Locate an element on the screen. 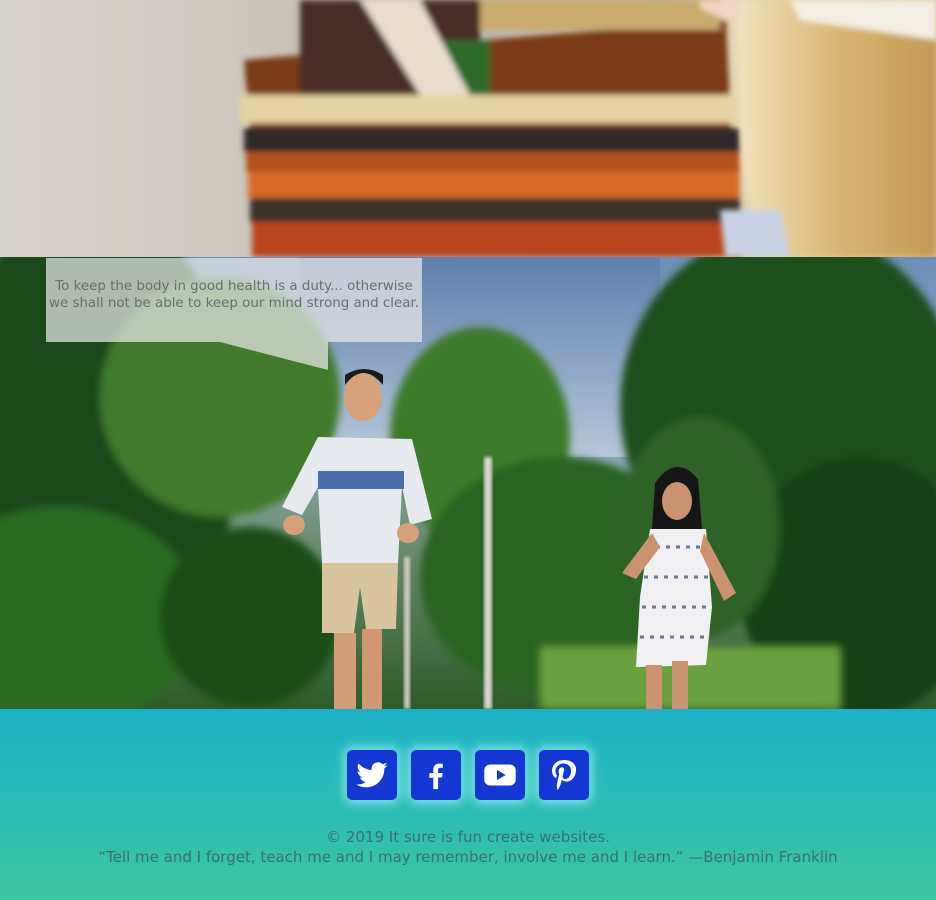 Image resolution: width=936 pixels, height=900 pixels. pinterest-icon is located at coordinates (564, 775).